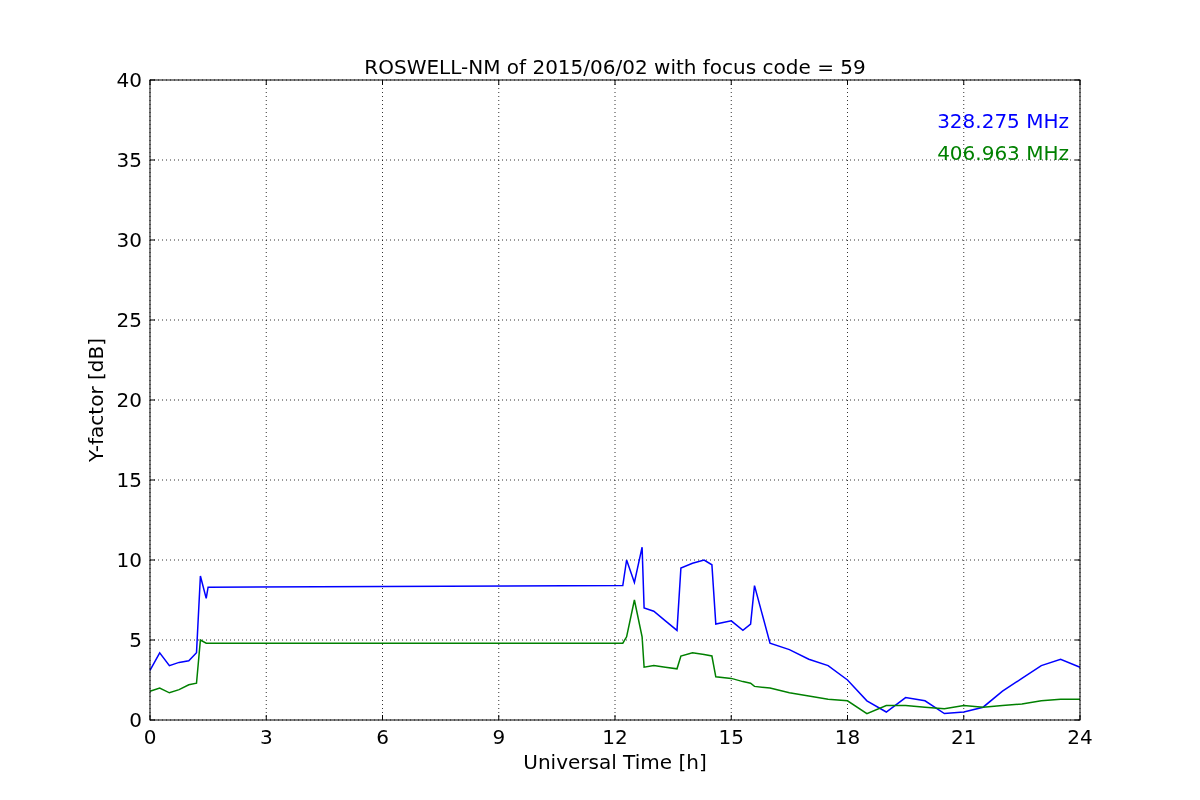  I want to click on tick-label: 18, so click(847, 737).